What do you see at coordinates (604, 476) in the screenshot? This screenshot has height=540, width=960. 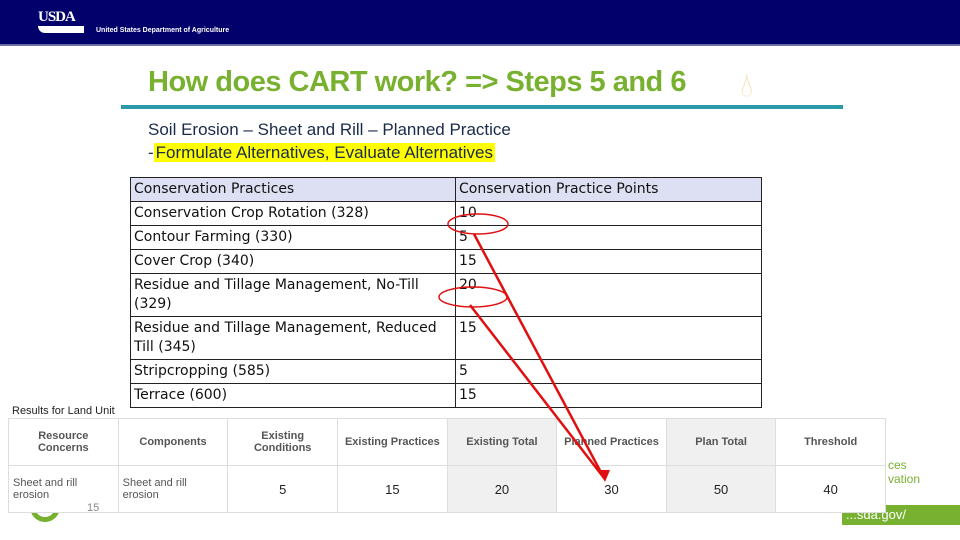 I see `arrow-head` at bounding box center [604, 476].